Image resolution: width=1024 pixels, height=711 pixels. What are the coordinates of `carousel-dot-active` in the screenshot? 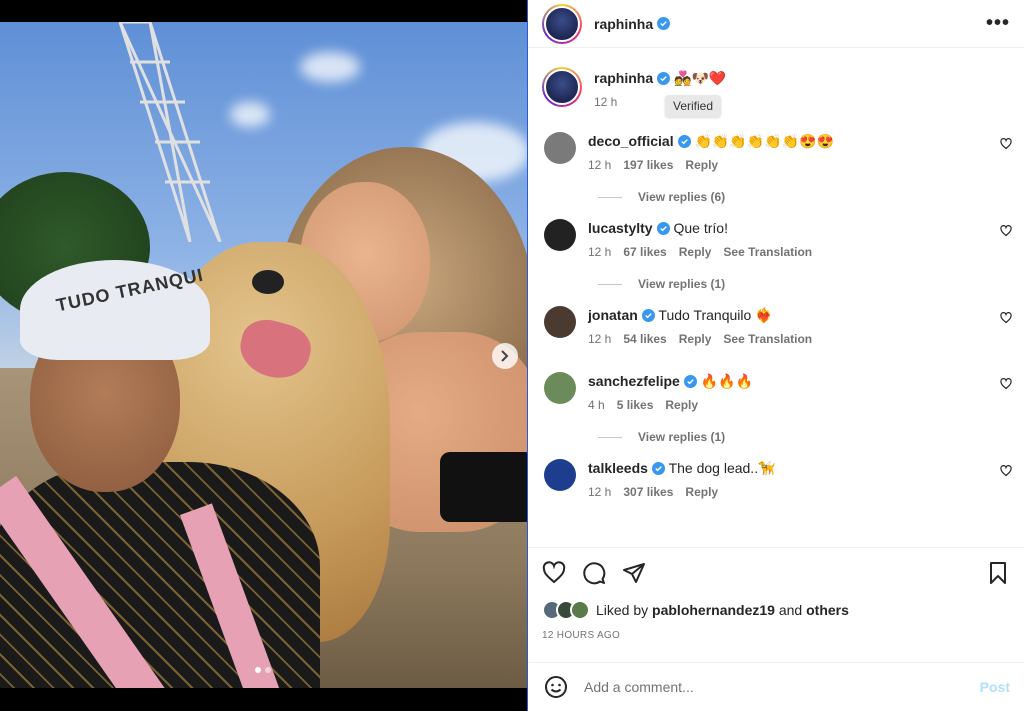 It's located at (258, 670).